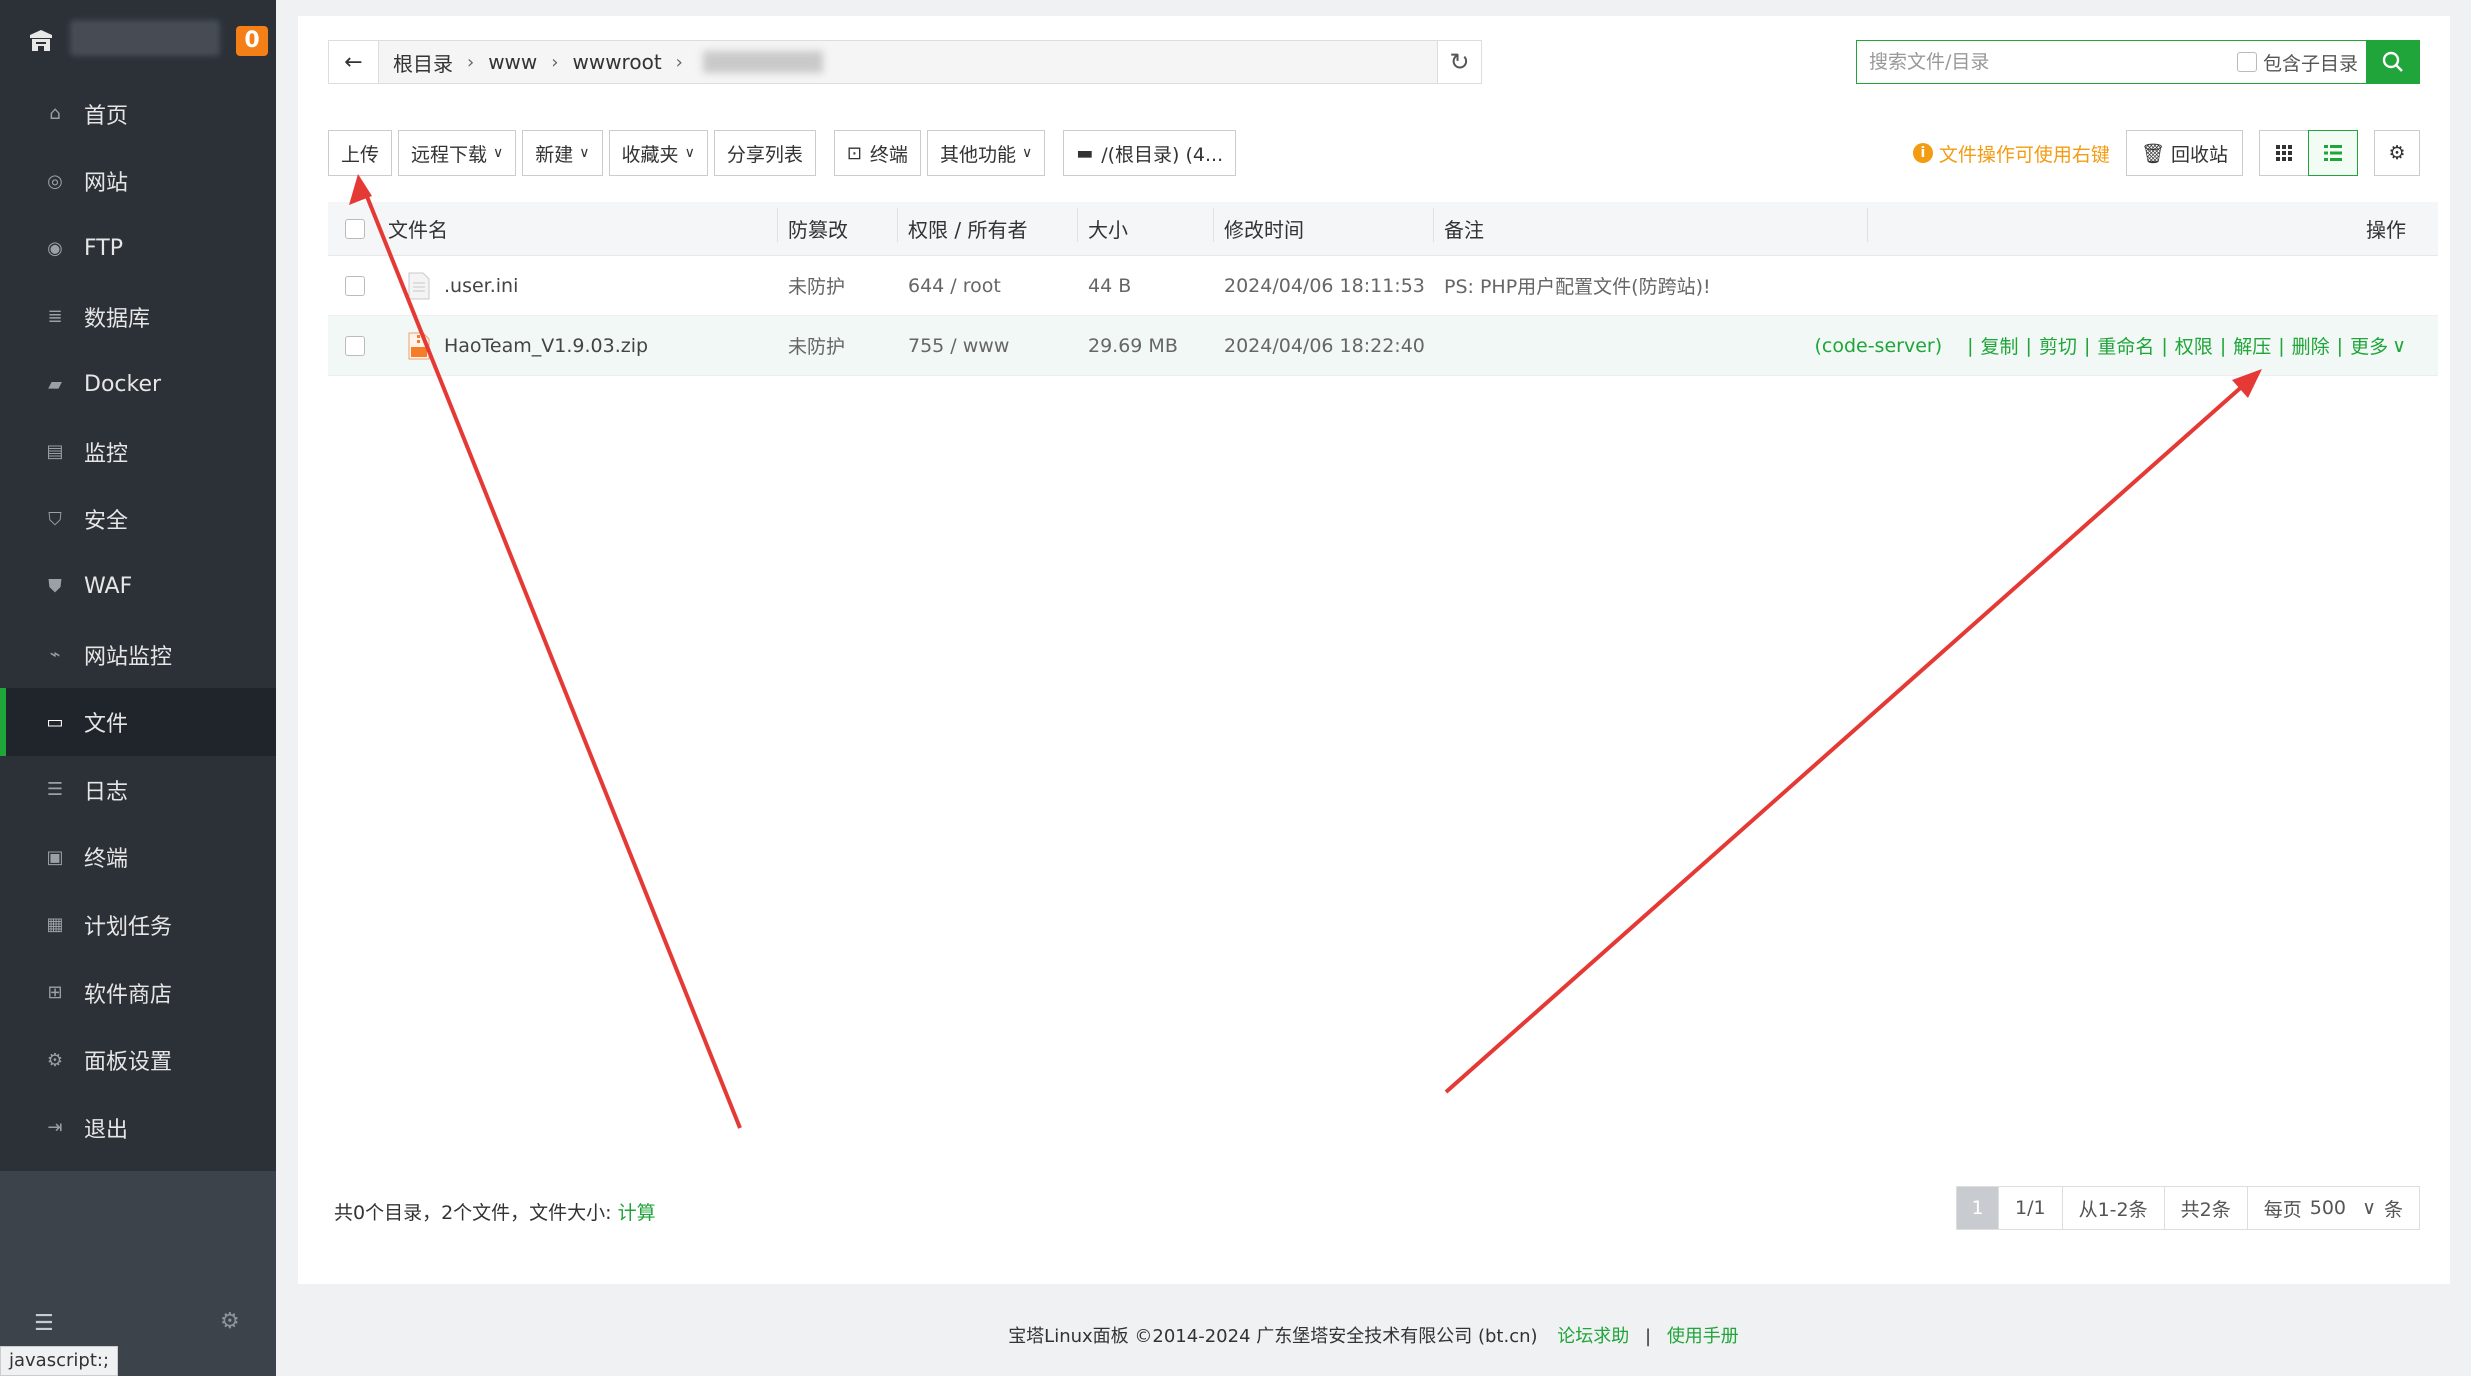 The height and width of the screenshot is (1376, 2471). I want to click on perm-owner: 644 / root, so click(998, 286).